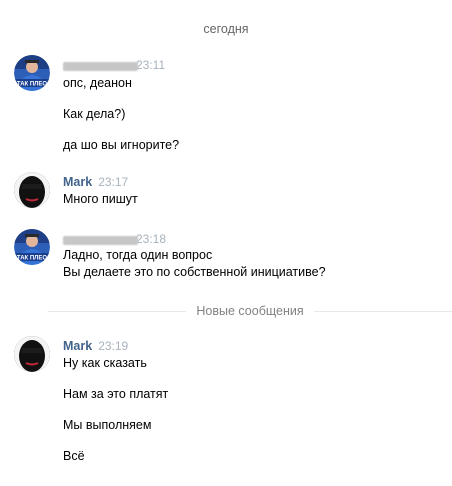  What do you see at coordinates (138, 255) in the screenshot?
I see `message-text: Ладно, тогда один вопрос` at bounding box center [138, 255].